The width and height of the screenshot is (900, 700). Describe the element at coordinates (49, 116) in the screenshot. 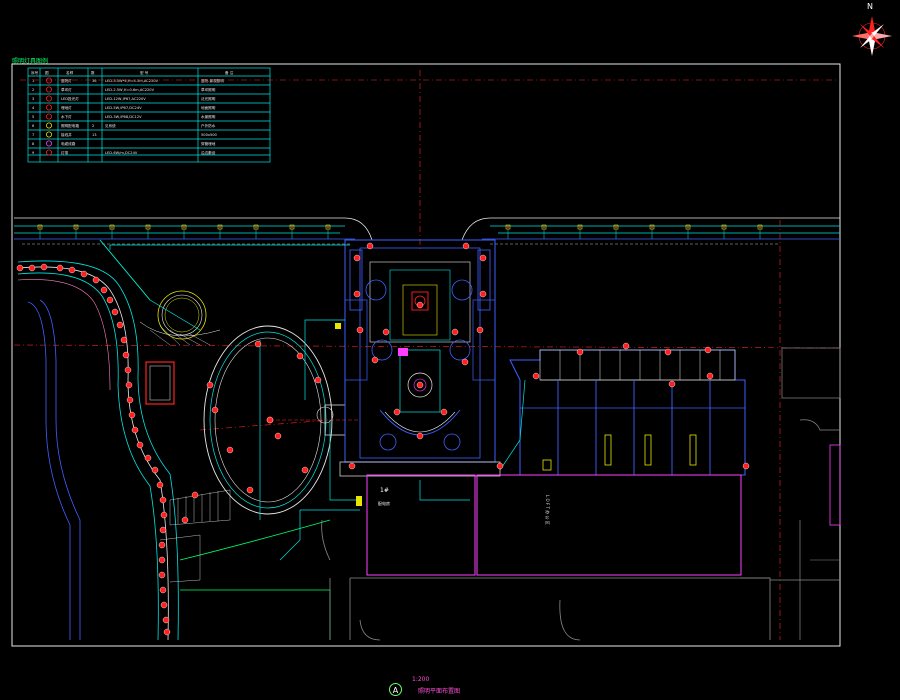

I see `legend-symbols` at that location.